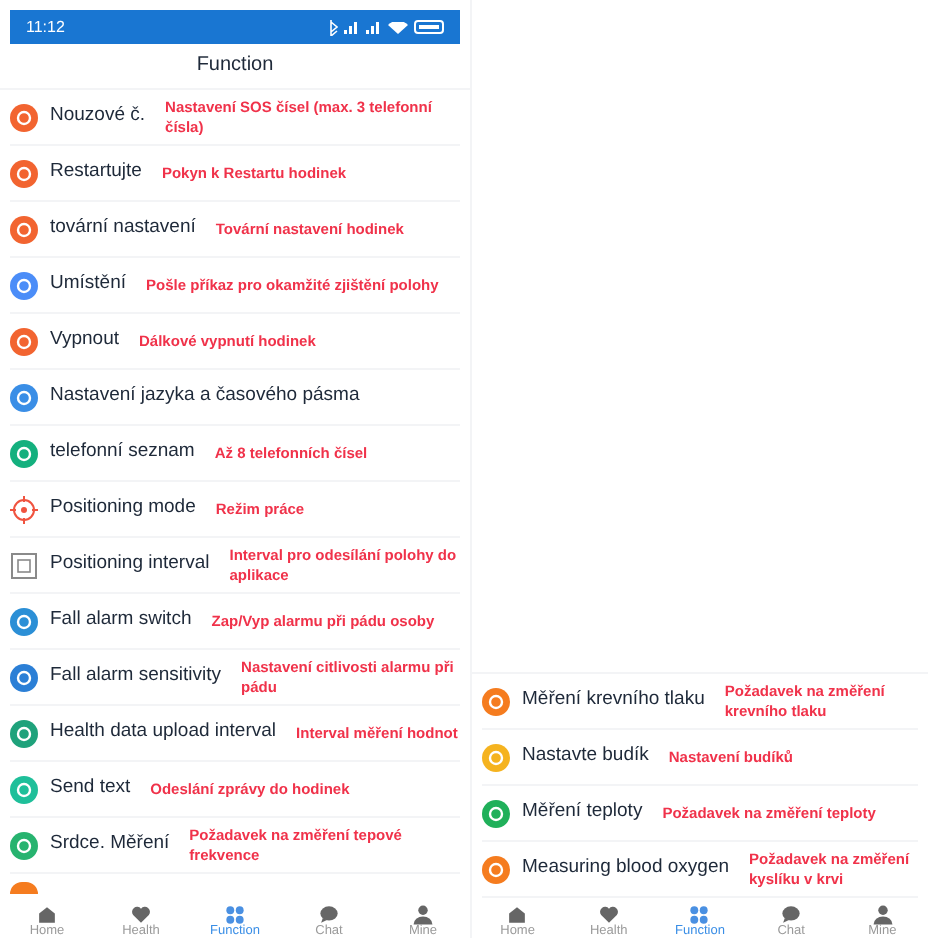 Image resolution: width=928 pixels, height=938 pixels. Describe the element at coordinates (626, 868) in the screenshot. I see `item-label: Measuring blood oxygen` at that location.